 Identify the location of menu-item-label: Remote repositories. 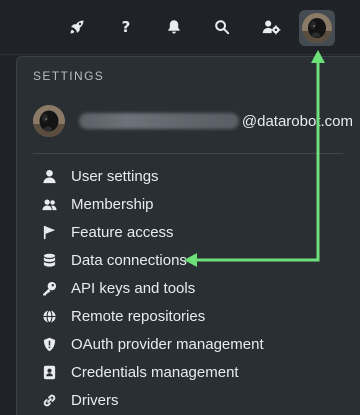
(138, 316).